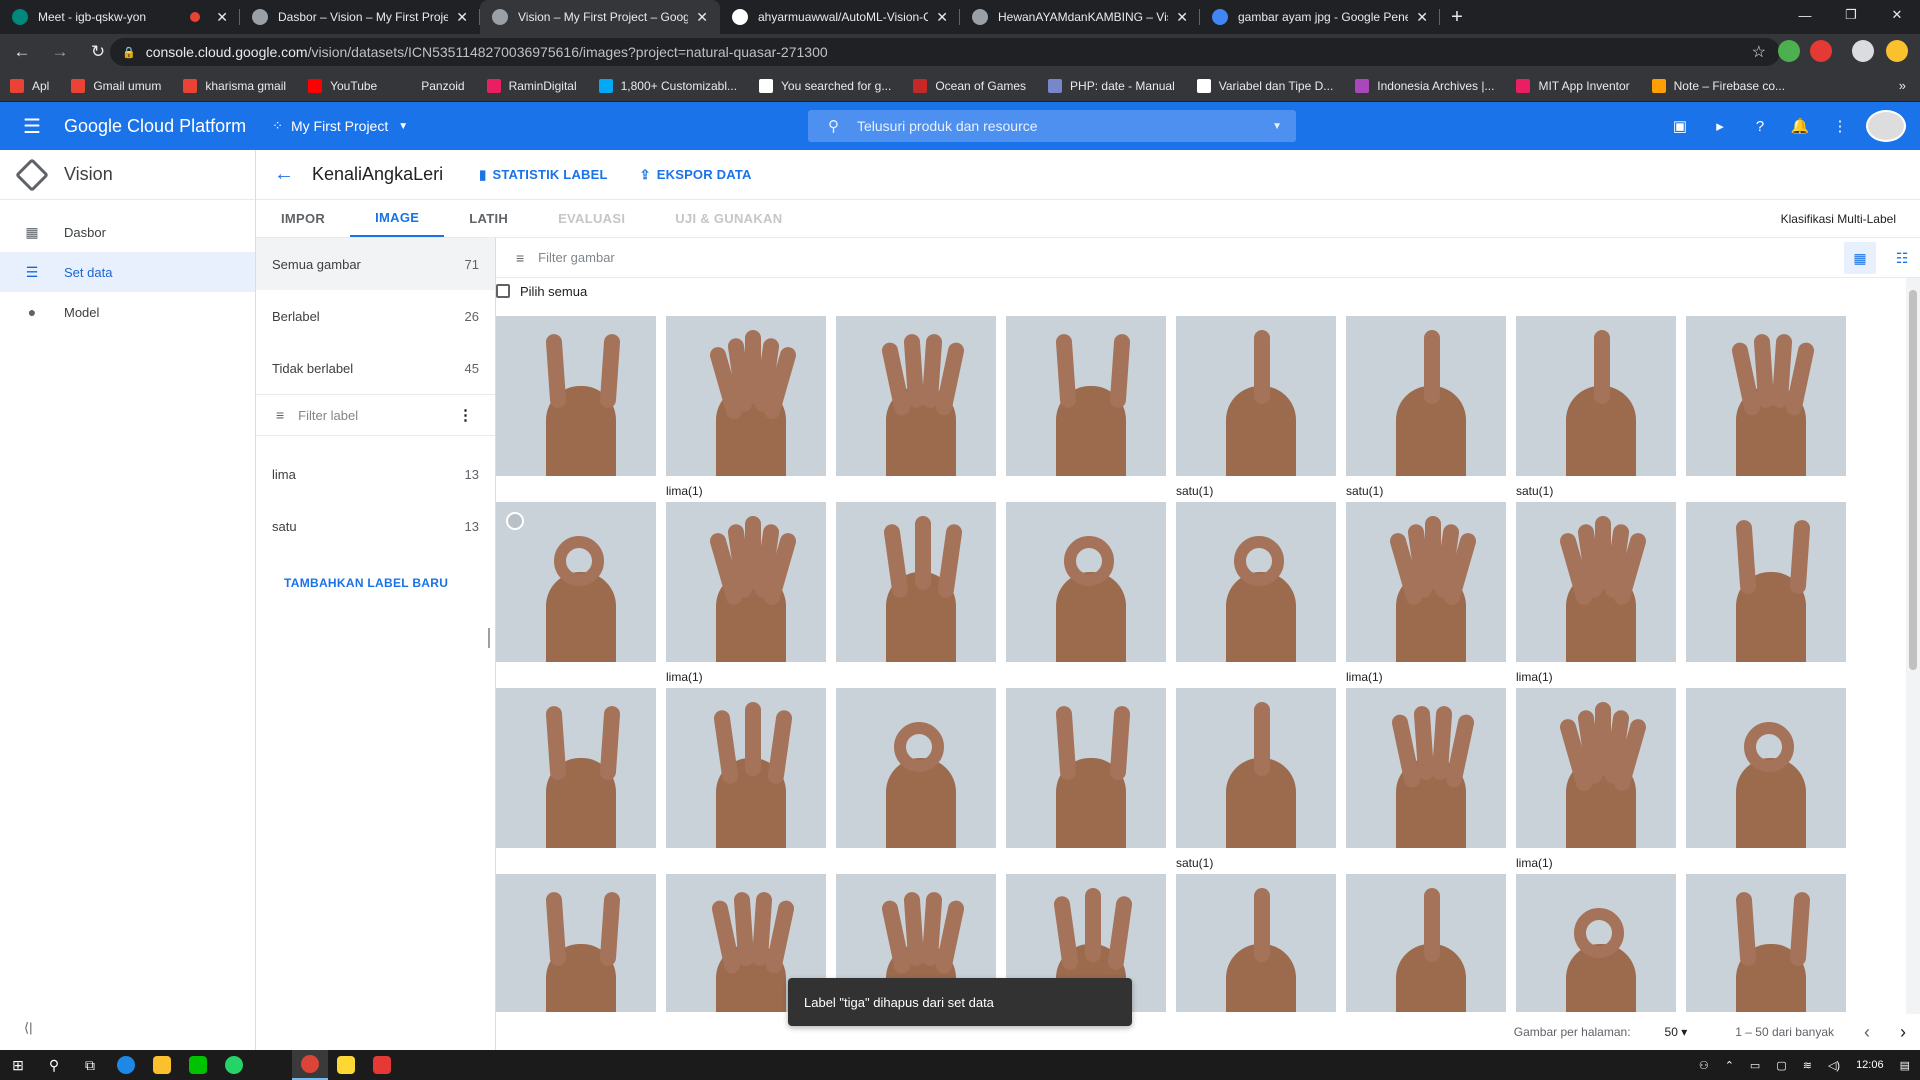 The image size is (1920, 1080). Describe the element at coordinates (1573, 85) in the screenshot. I see `bookmark-item: MIT App Inventor` at that location.